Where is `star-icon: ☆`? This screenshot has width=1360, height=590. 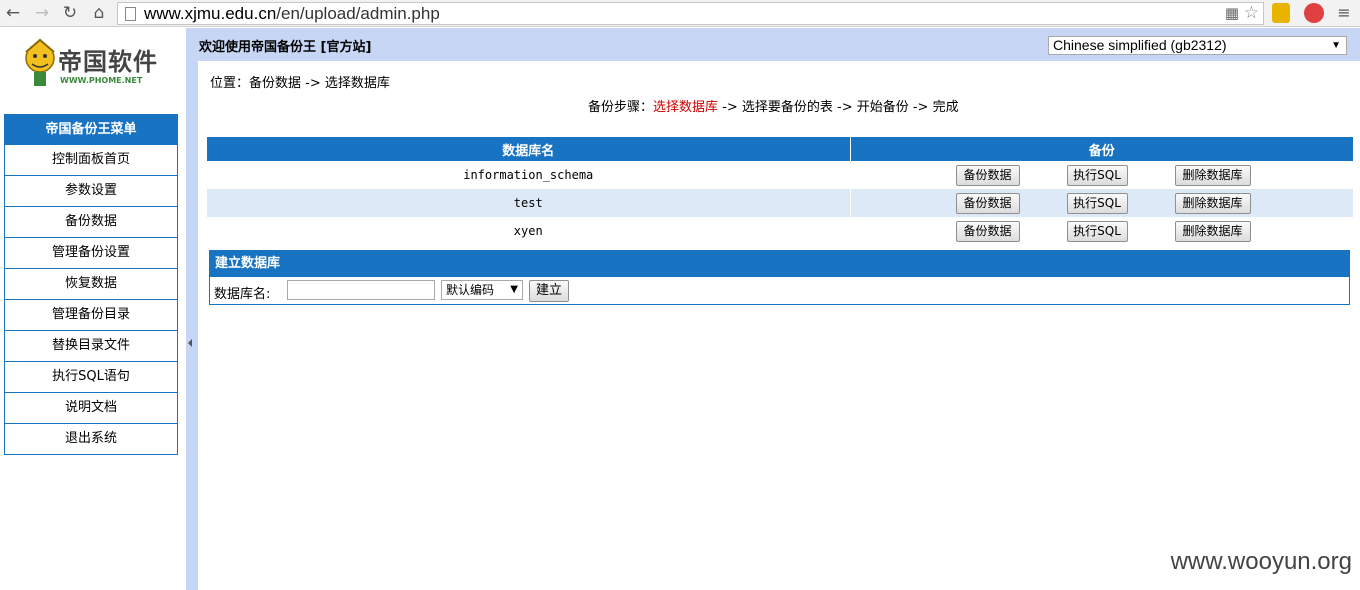 star-icon: ☆ is located at coordinates (1251, 13).